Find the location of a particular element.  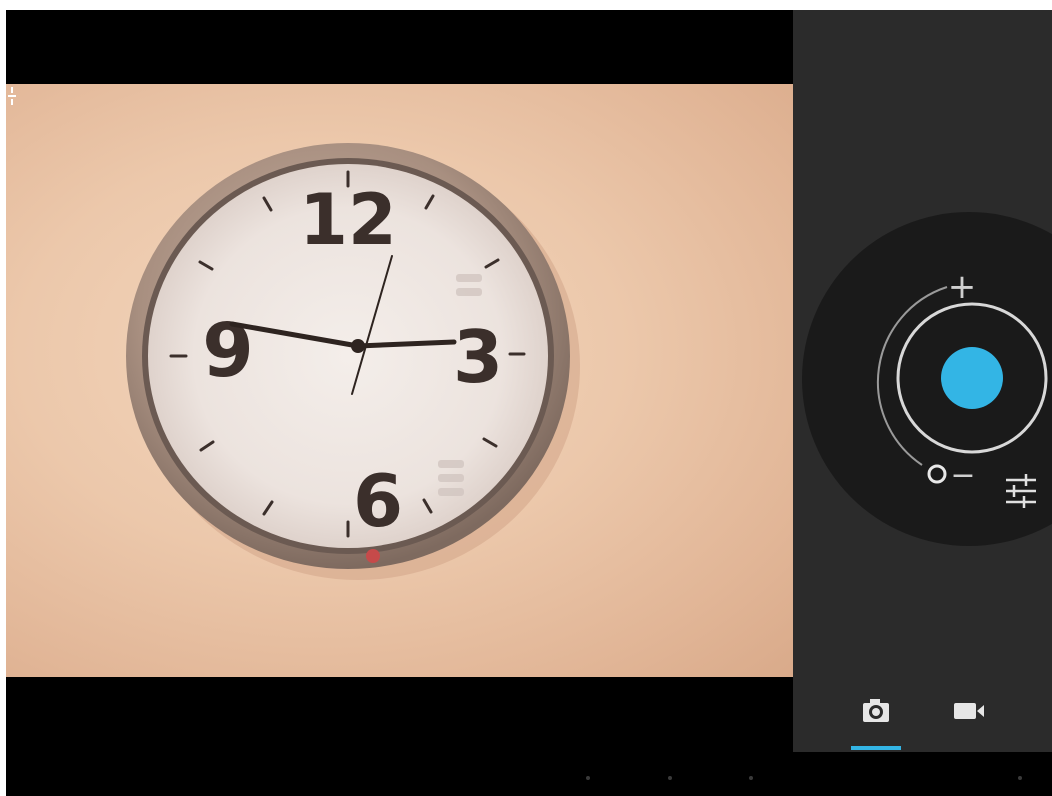

numeral-12: 12 is located at coordinates (347, 220).